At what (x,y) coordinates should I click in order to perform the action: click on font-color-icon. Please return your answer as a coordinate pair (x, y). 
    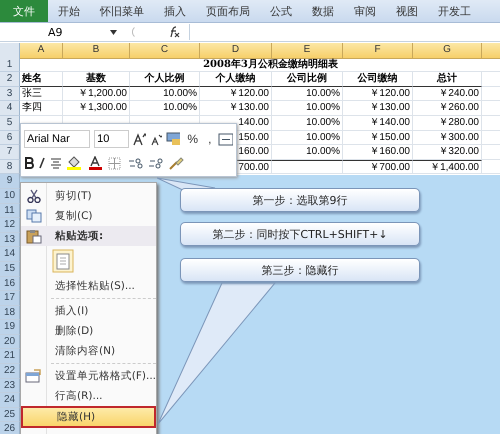
    Looking at the image, I should click on (96, 163).